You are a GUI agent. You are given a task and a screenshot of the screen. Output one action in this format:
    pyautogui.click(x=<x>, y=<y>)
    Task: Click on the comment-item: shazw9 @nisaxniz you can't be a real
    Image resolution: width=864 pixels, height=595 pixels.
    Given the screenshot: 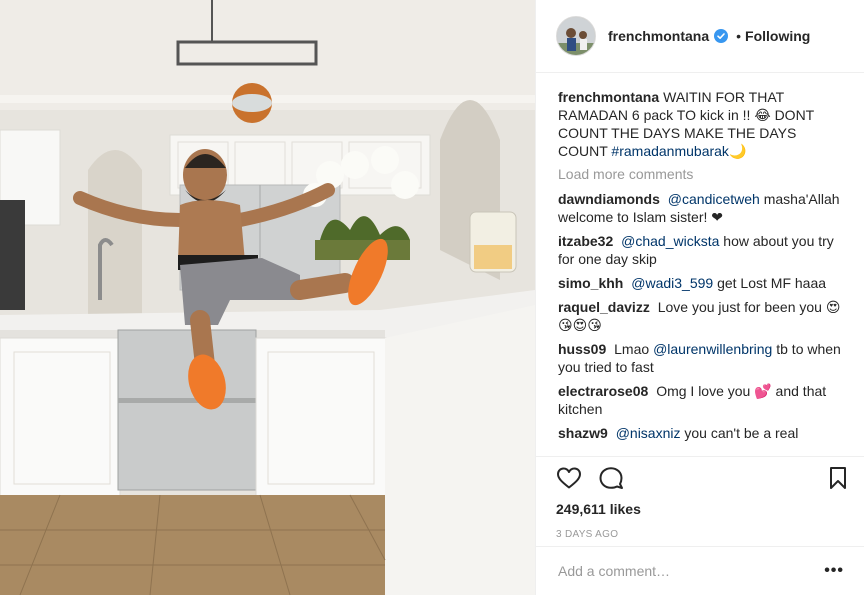 What is the action you would take?
    pyautogui.click(x=702, y=433)
    